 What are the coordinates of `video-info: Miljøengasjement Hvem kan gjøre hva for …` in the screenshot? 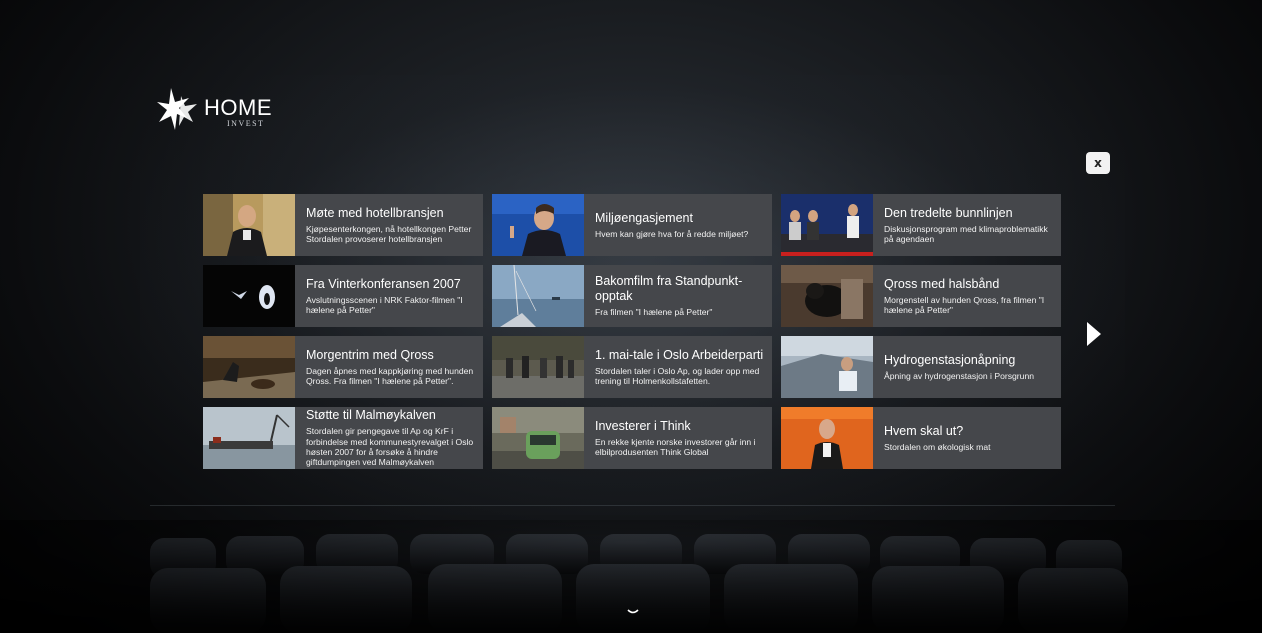 It's located at (678, 225).